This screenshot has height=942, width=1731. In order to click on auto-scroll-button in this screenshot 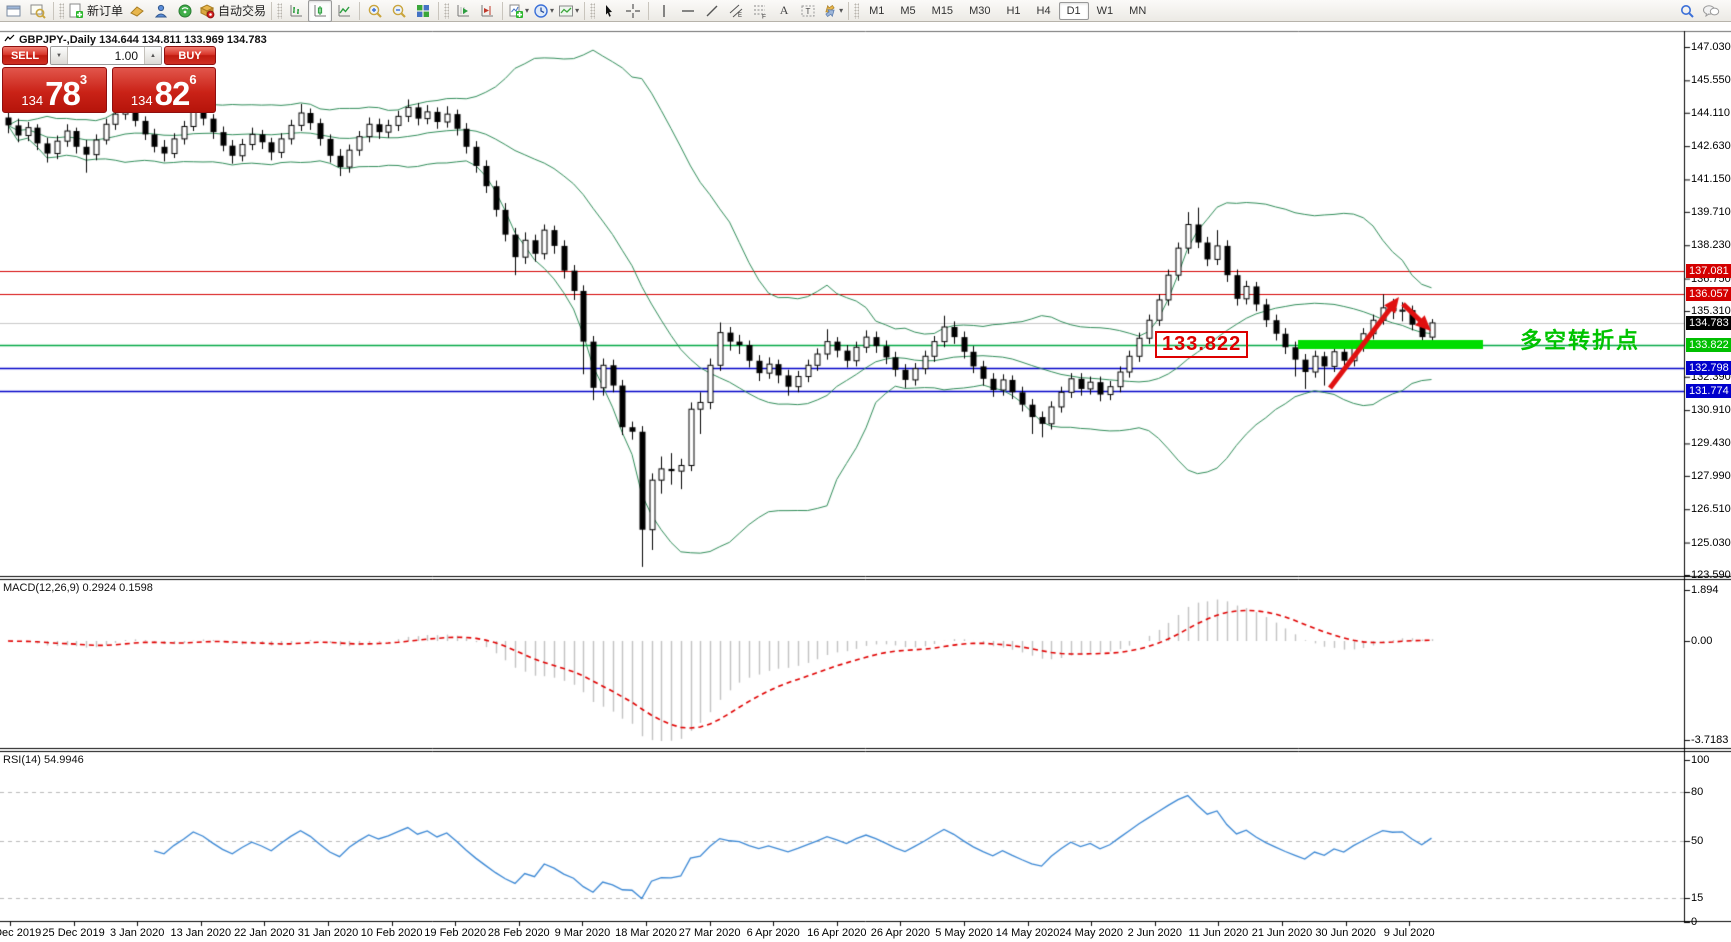, I will do `click(463, 11)`.